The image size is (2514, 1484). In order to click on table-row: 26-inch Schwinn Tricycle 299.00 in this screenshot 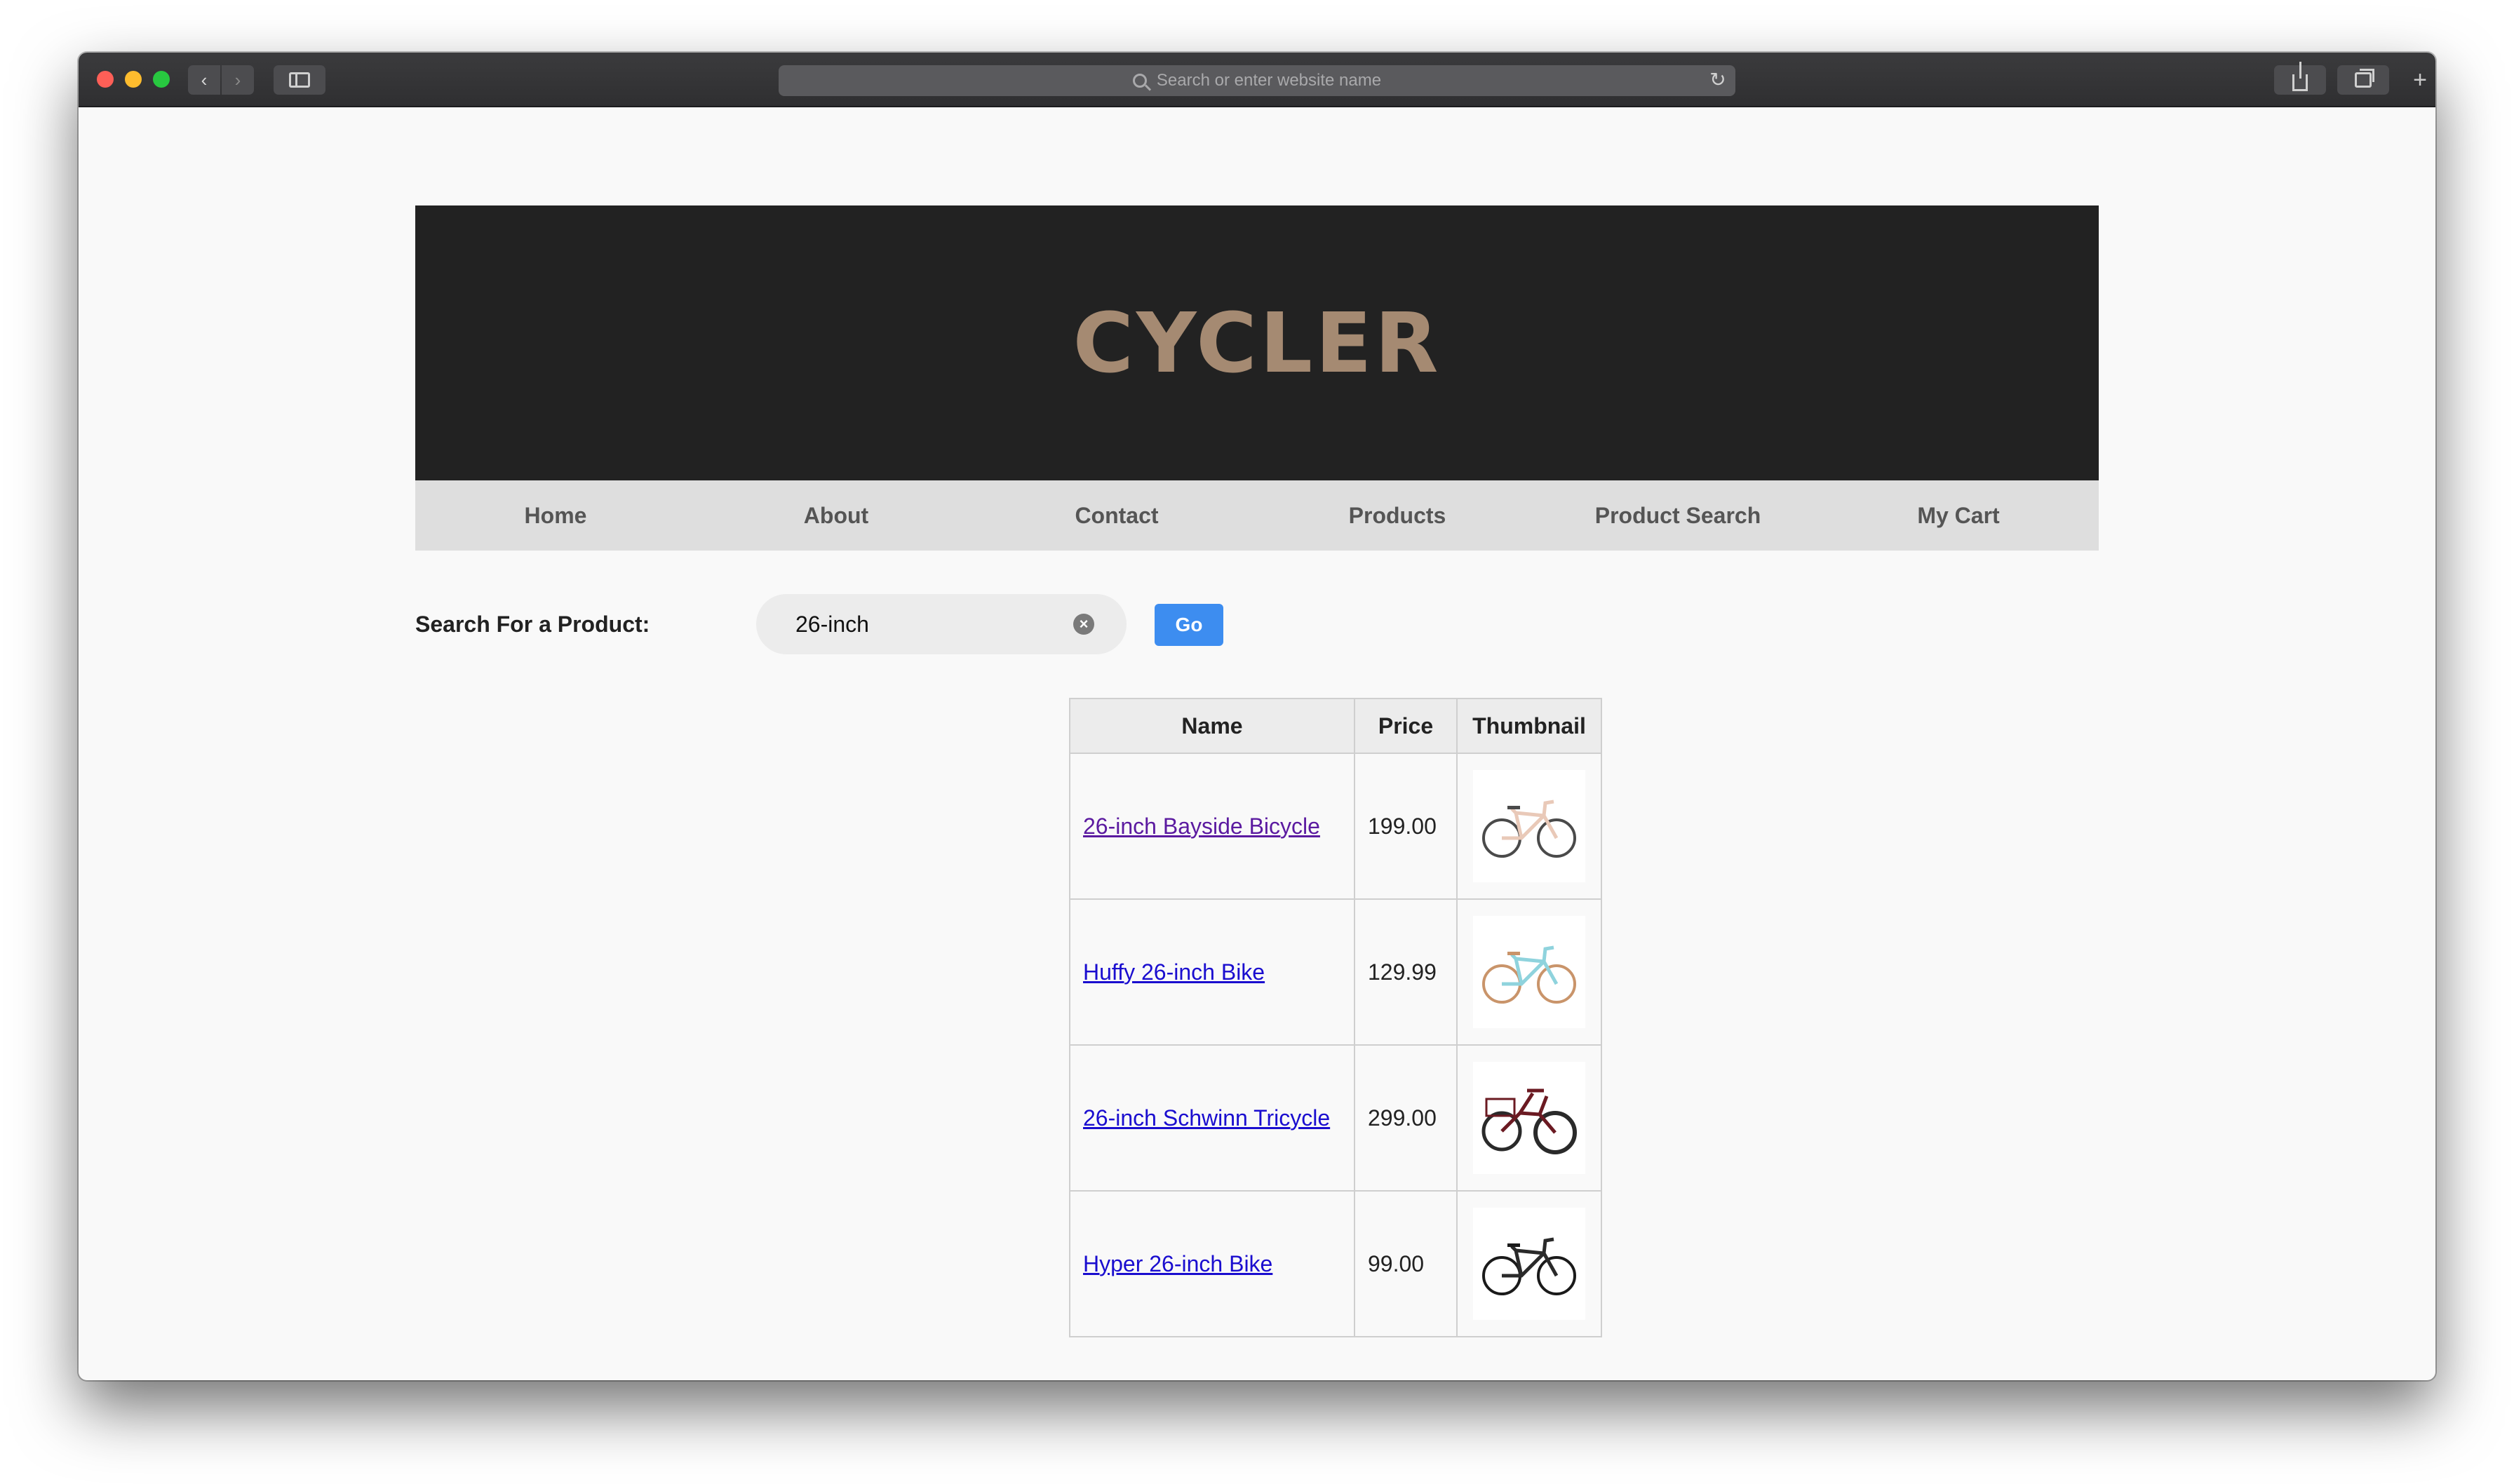, I will do `click(1336, 1118)`.